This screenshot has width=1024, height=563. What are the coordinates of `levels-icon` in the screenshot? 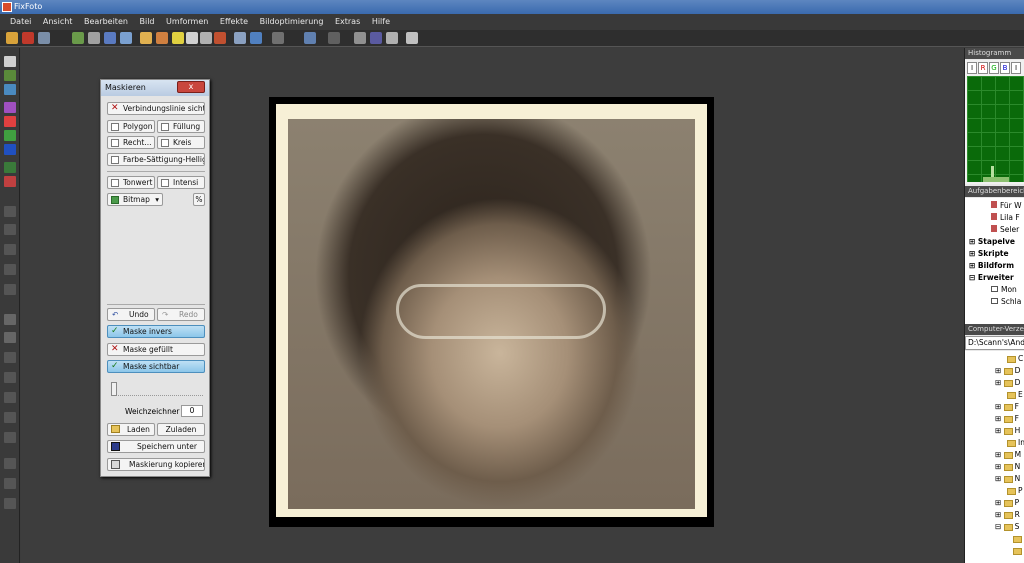 It's located at (10, 121).